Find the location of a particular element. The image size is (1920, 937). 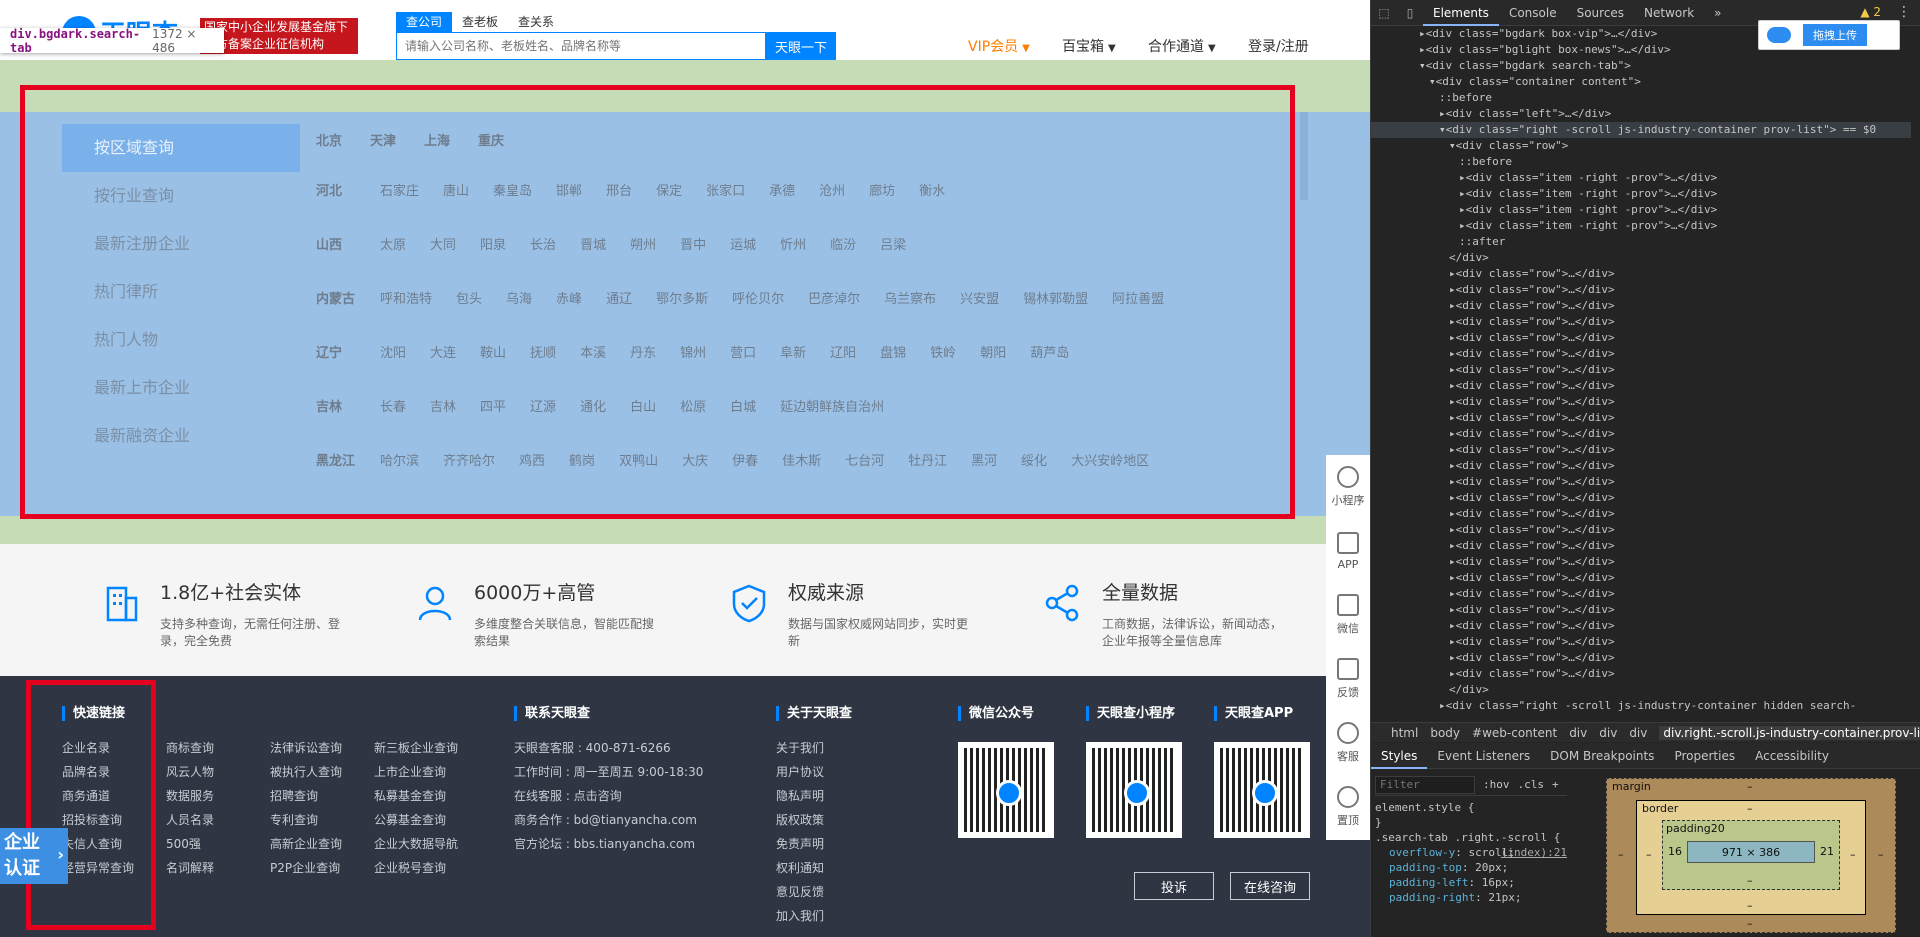

footer-link: 新三板企业查询 is located at coordinates (416, 748).